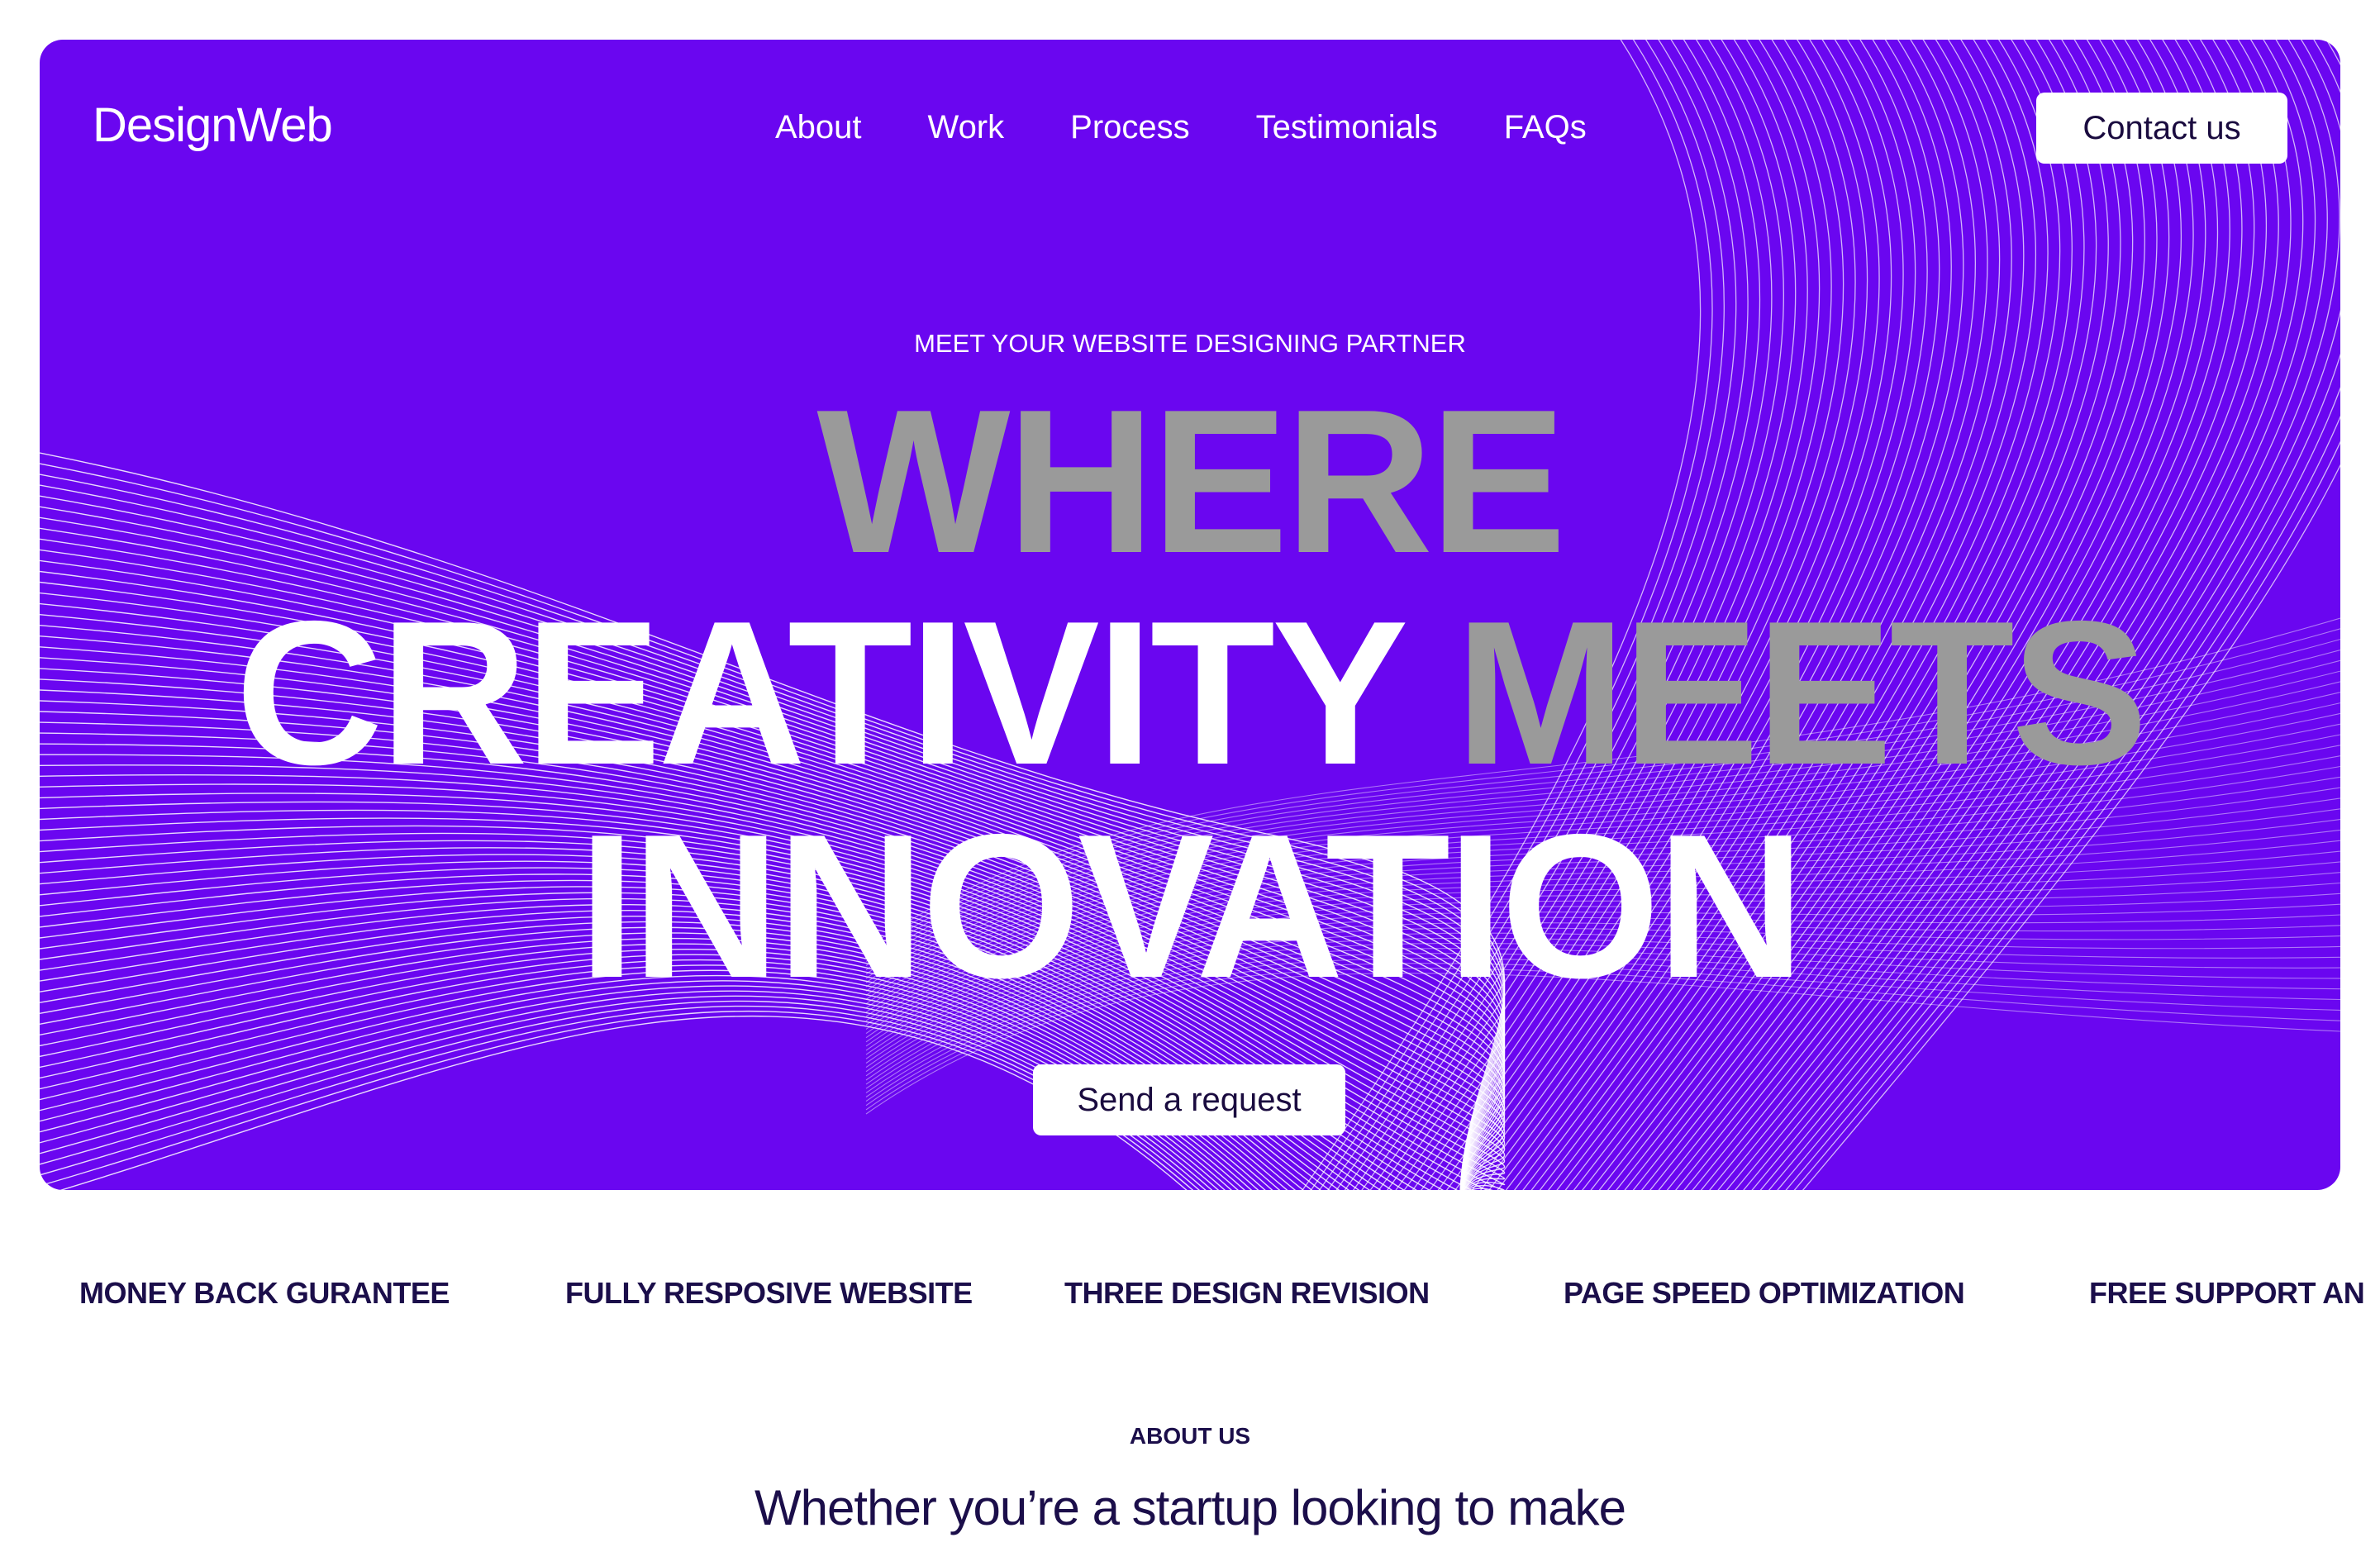 The height and width of the screenshot is (1547, 2380). What do you see at coordinates (1190, 1436) in the screenshot?
I see `about-section-label: ABOUT US` at bounding box center [1190, 1436].